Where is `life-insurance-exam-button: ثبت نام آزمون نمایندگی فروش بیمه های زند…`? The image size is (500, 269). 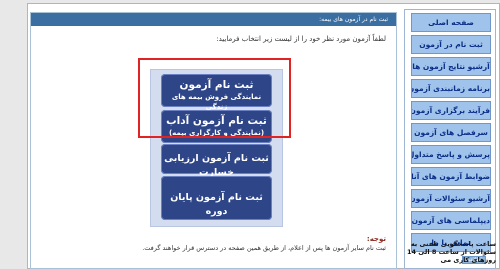
life-insurance-exam-button: ثبت نام آزمون نمایندگی فروش بیمه های زند… is located at coordinates (216, 92).